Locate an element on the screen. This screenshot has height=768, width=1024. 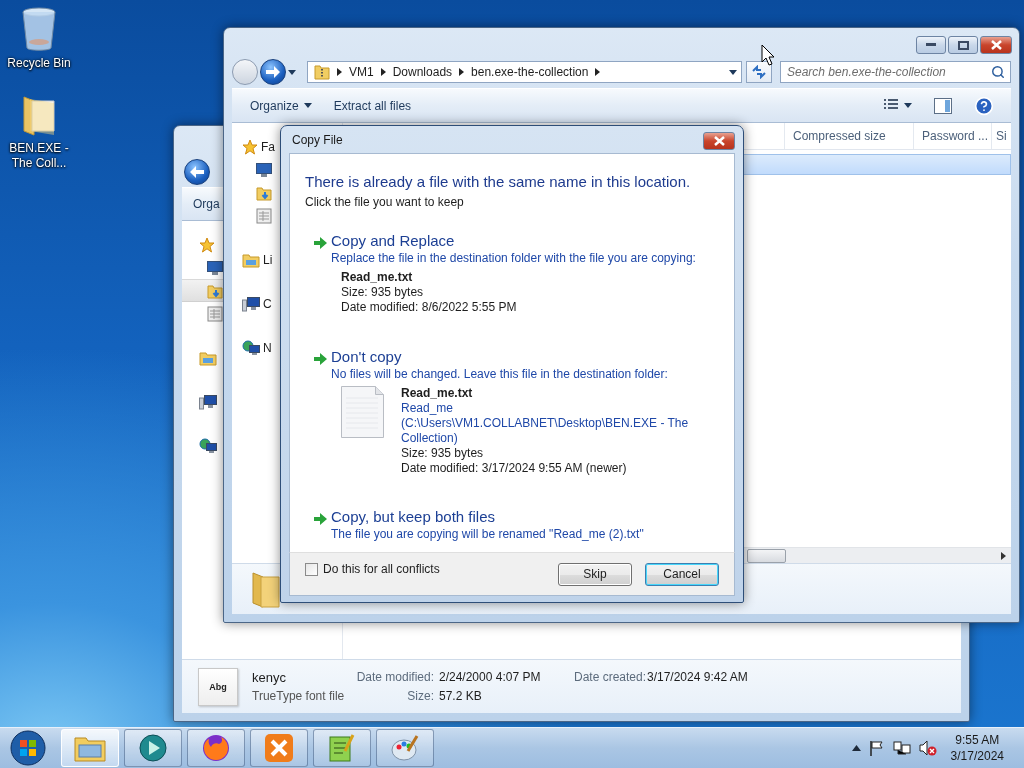
field-value: 2/24/2000 4:07 PM is located at coordinates (490, 677).